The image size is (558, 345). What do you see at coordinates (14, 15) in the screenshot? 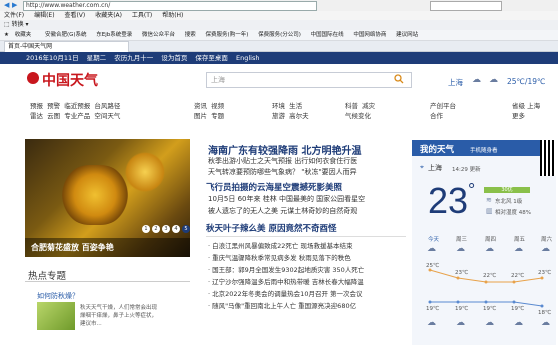
I see `menu-file: 文件(F)` at bounding box center [14, 15].